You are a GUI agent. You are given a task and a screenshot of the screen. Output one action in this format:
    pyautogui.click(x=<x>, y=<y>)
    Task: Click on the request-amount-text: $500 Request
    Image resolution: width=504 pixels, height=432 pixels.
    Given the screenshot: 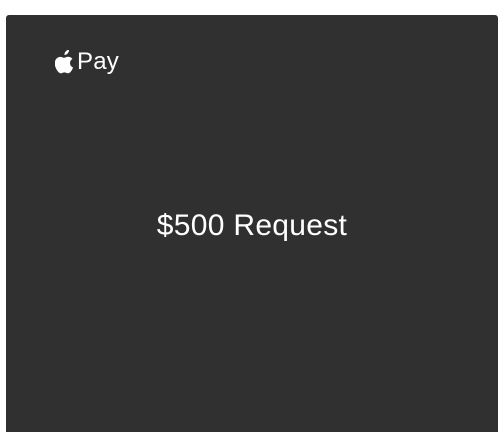 What is the action you would take?
    pyautogui.click(x=252, y=225)
    